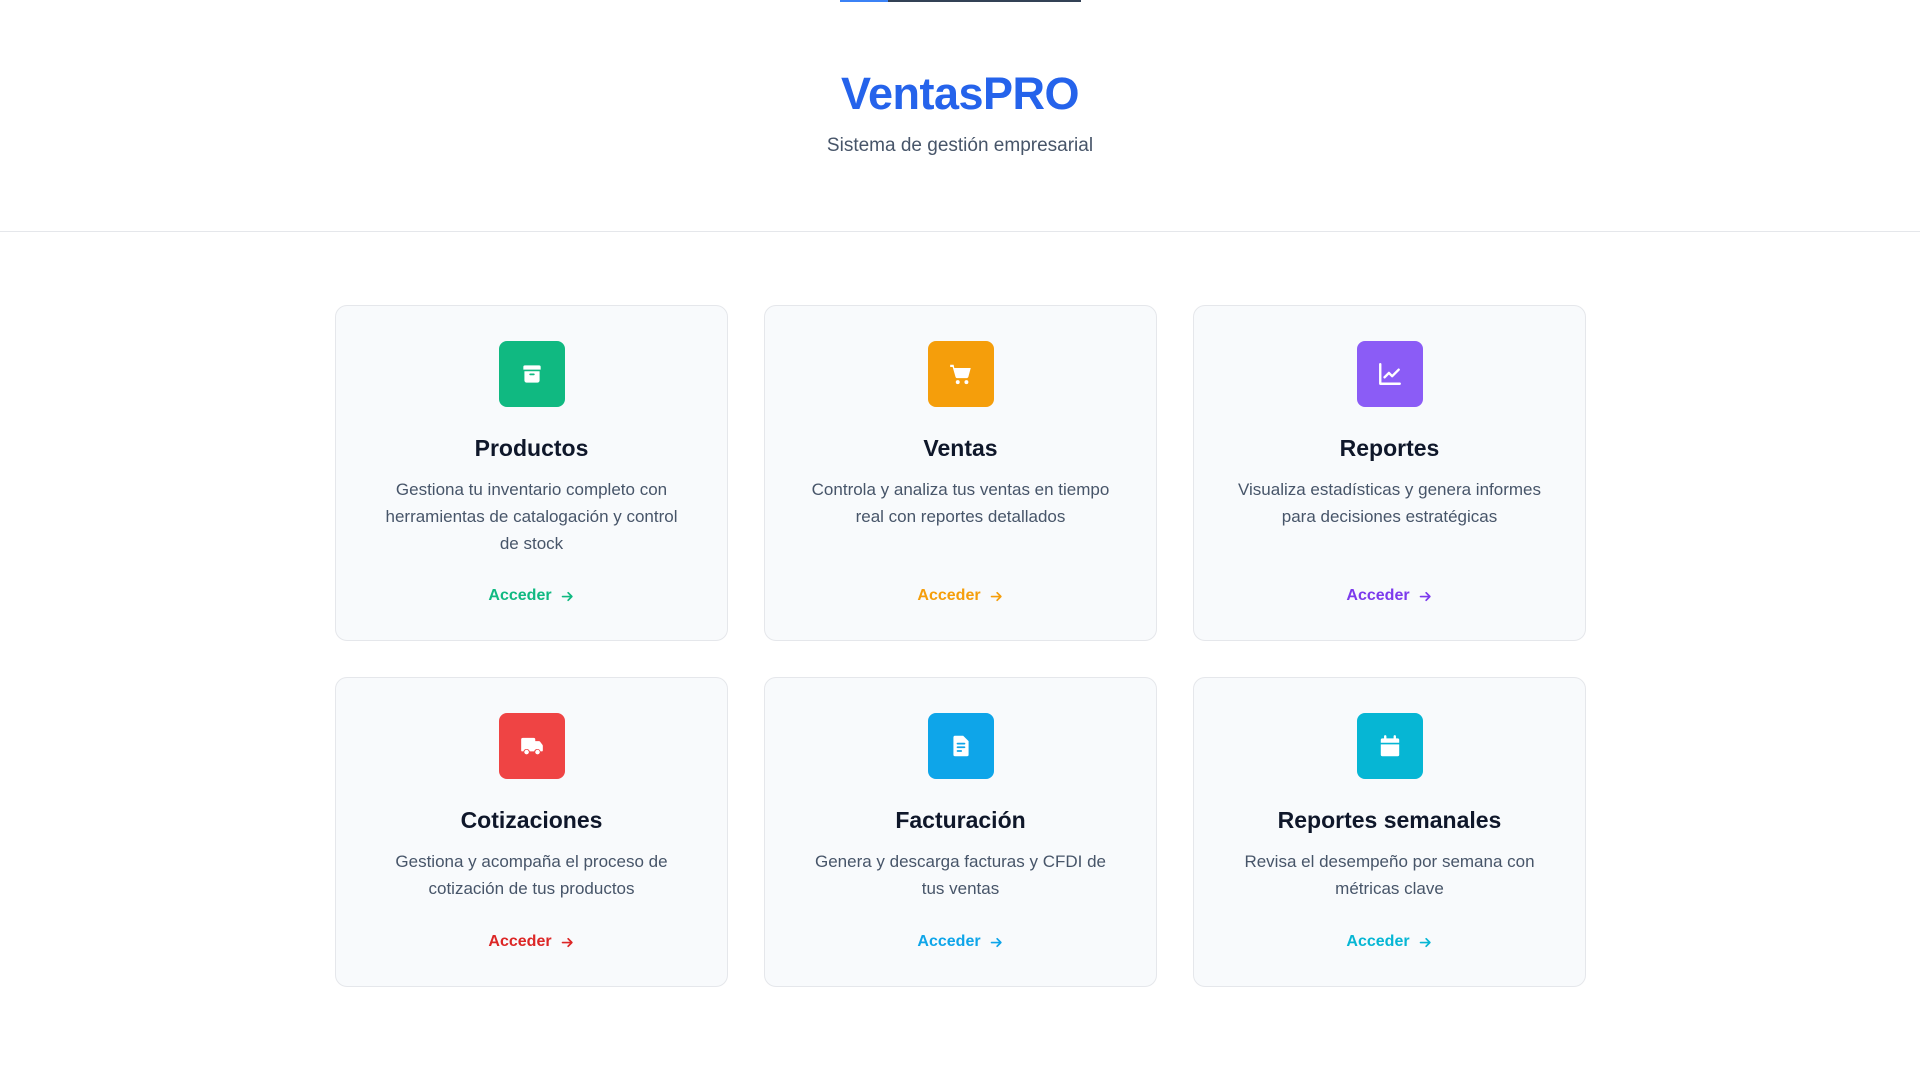 The width and height of the screenshot is (1920, 1080). Describe the element at coordinates (1389, 448) in the screenshot. I see `card-title: Reportes` at that location.